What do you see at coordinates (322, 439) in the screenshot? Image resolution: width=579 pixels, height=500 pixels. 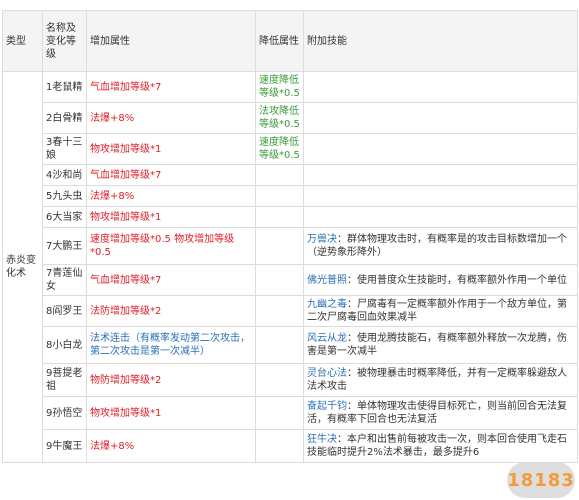 I see `skill-name: 狂牛决` at bounding box center [322, 439].